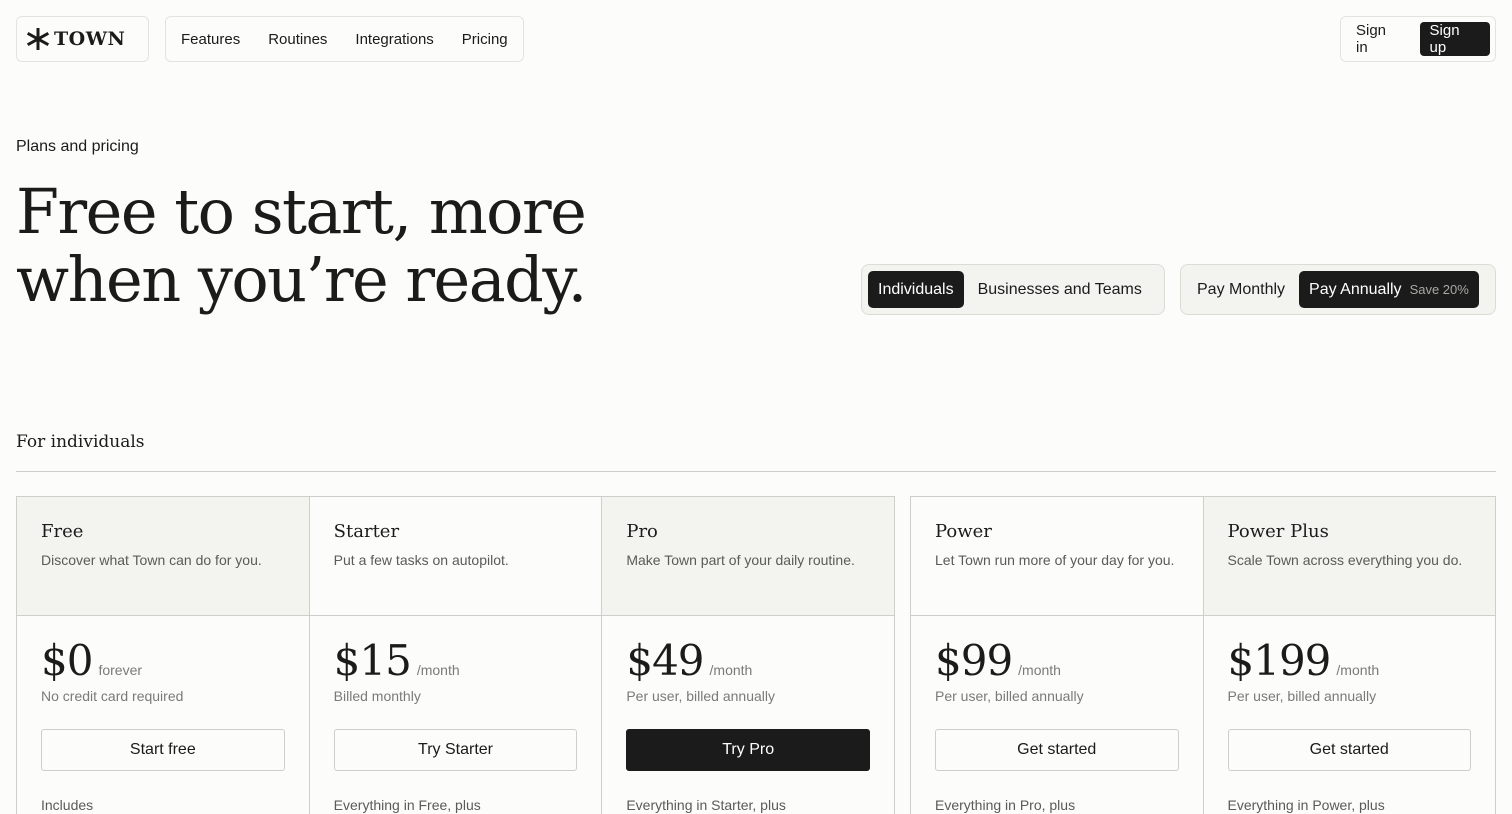  I want to click on plan-description: Put a few tasks on autopilot., so click(421, 560).